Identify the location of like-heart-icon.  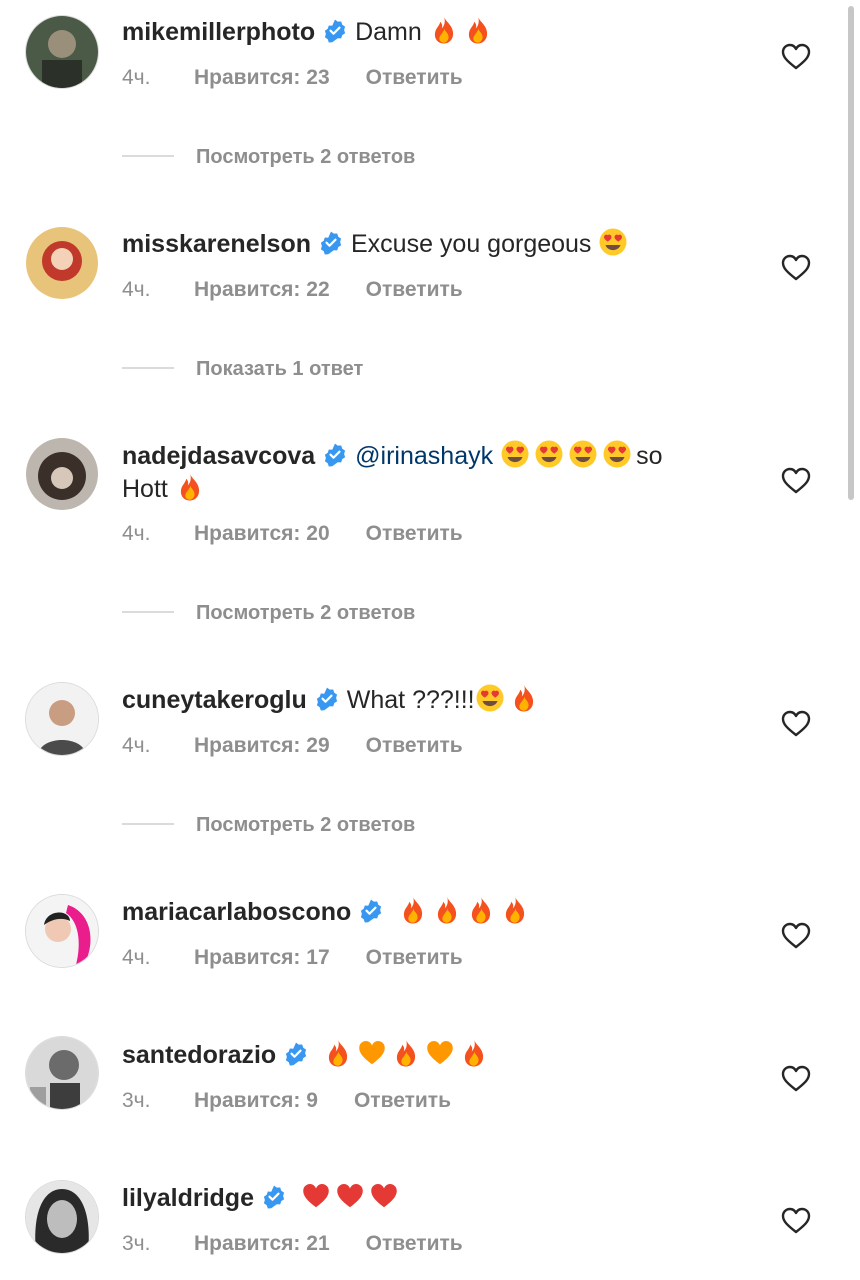
(796, 1221).